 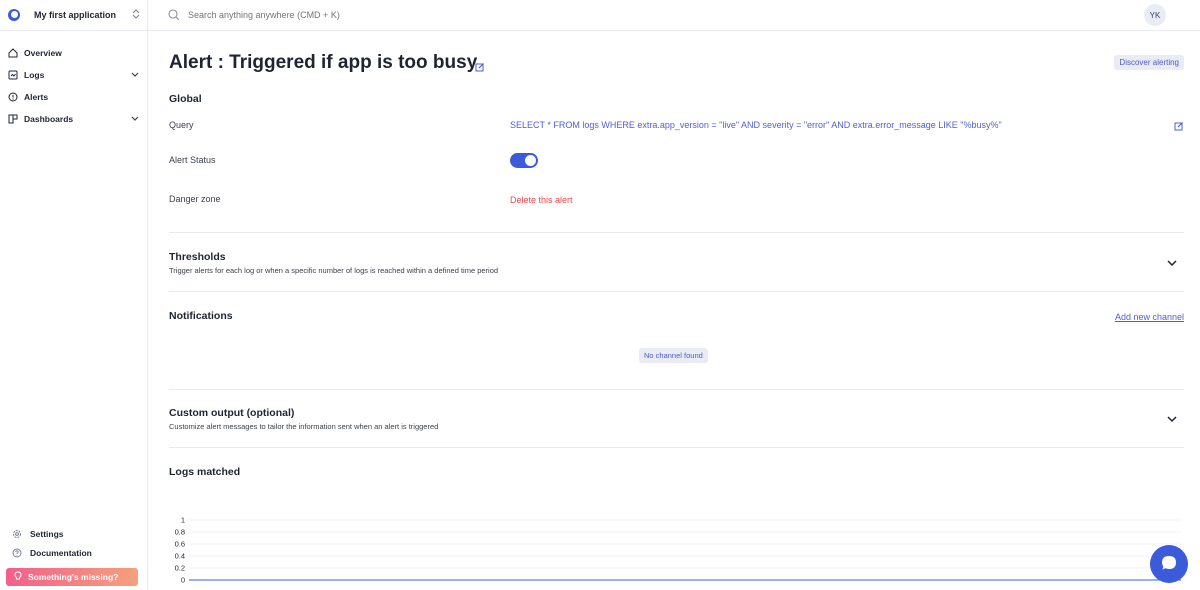 I want to click on logs-icon, so click(x=13, y=75).